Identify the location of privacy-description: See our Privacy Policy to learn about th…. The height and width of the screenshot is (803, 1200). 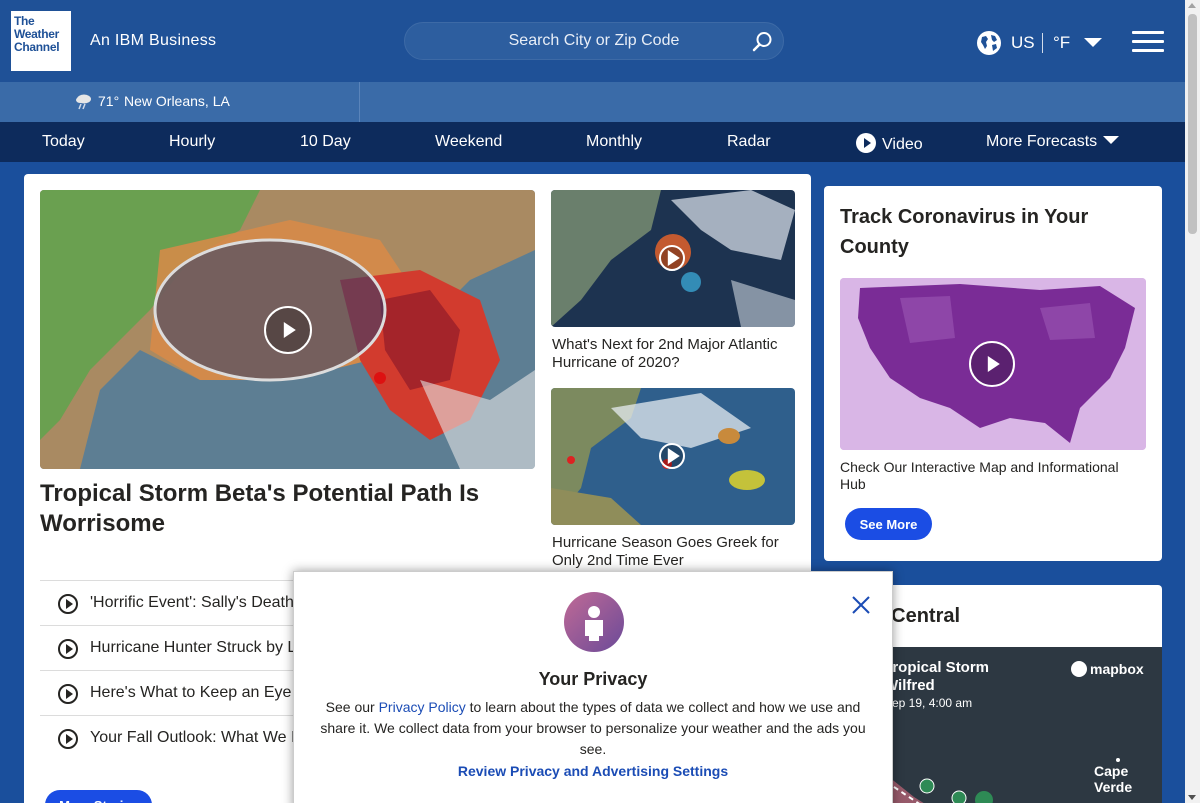
(593, 728).